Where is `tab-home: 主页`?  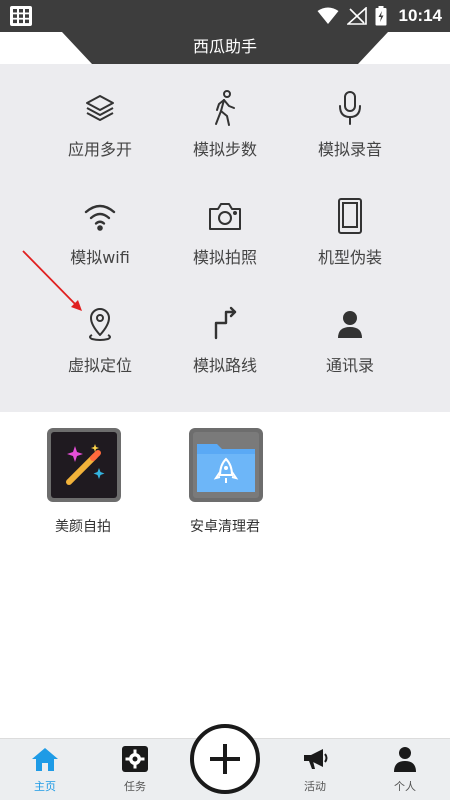
tab-home: 主页 is located at coordinates (45, 769).